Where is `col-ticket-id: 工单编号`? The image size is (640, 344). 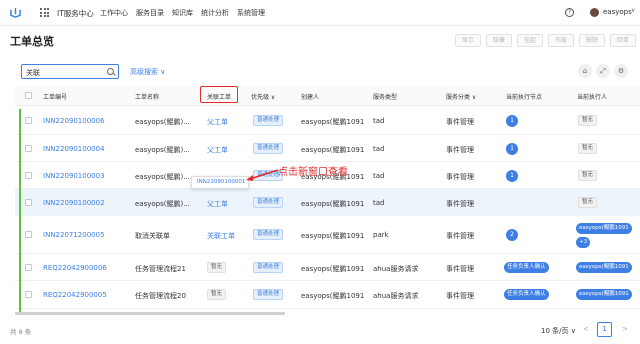 col-ticket-id: 工单编号 is located at coordinates (55, 96).